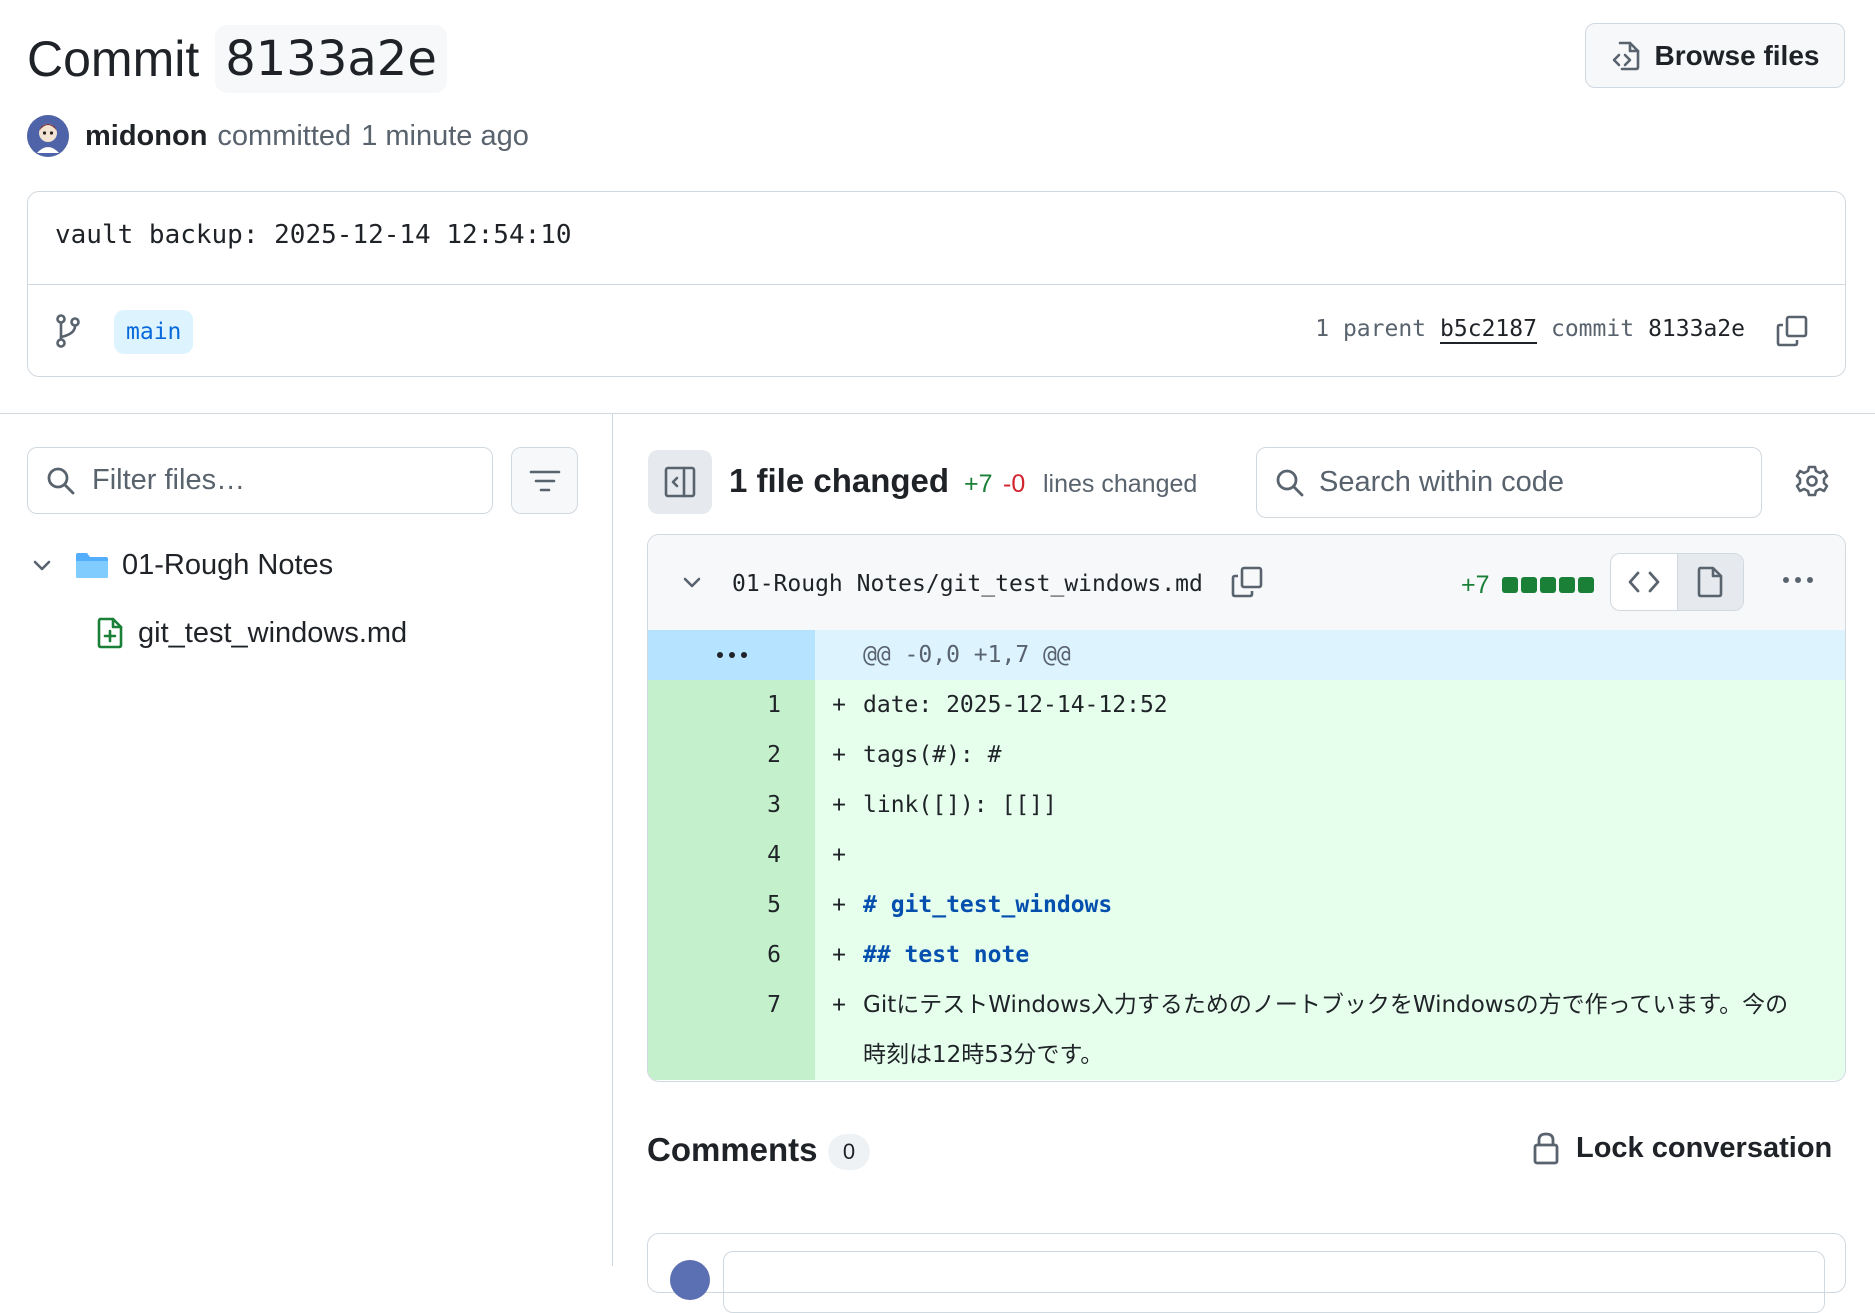  I want to click on total-deletions: -0, so click(1014, 484).